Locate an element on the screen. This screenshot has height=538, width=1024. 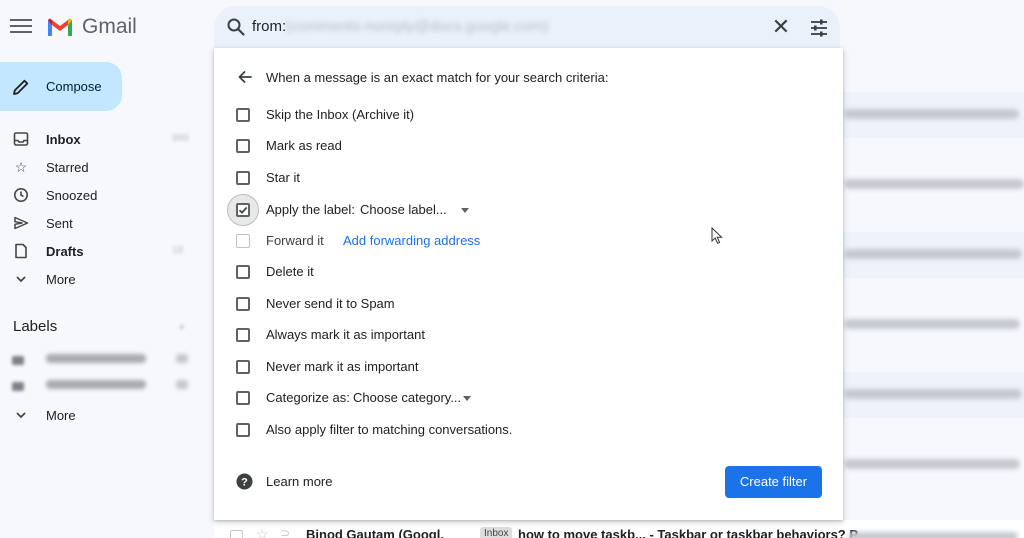
inbox-icon is located at coordinates (21, 139).